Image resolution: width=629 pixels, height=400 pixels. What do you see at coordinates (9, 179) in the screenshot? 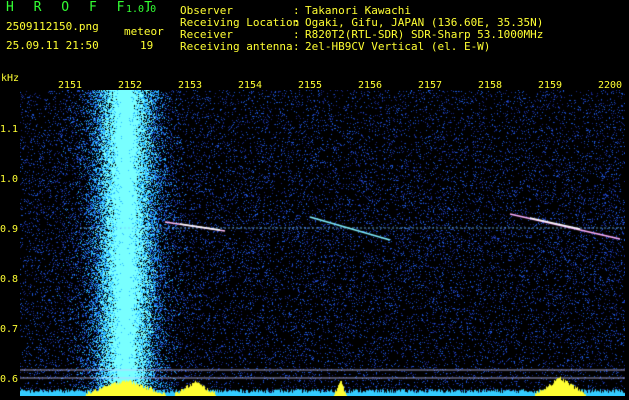
I see `y-tick-1.0: 1.0` at bounding box center [9, 179].